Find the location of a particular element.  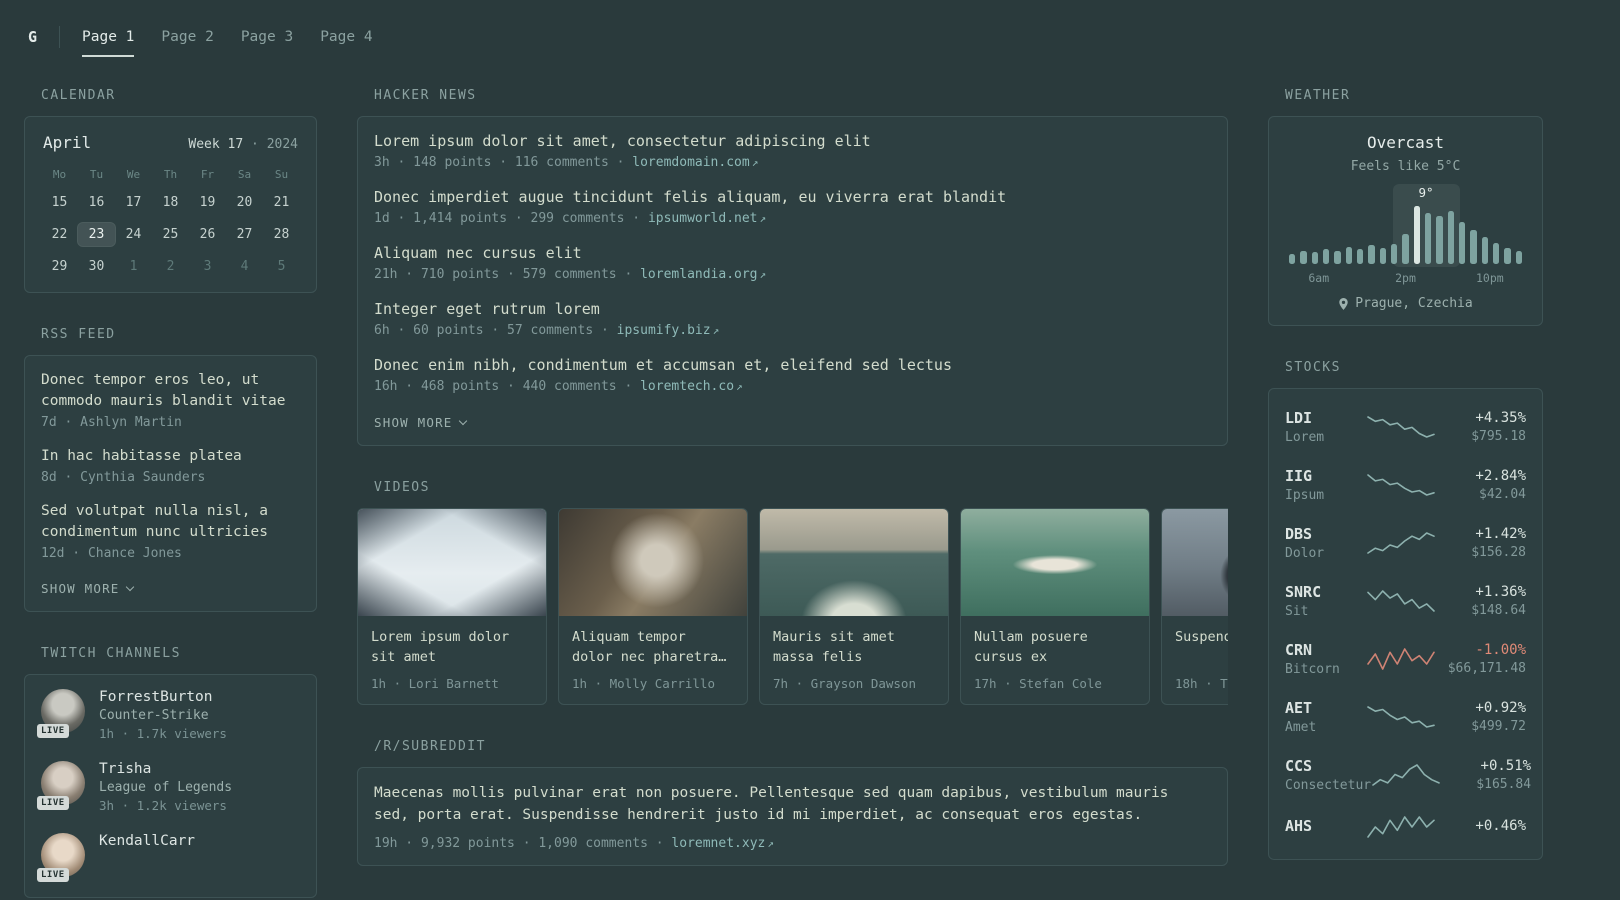

calendar-day: 27 is located at coordinates (244, 234).